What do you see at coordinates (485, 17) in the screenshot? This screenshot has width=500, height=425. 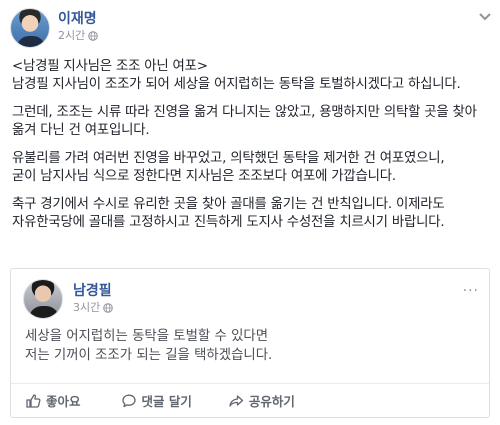 I see `chevron-down-icon` at bounding box center [485, 17].